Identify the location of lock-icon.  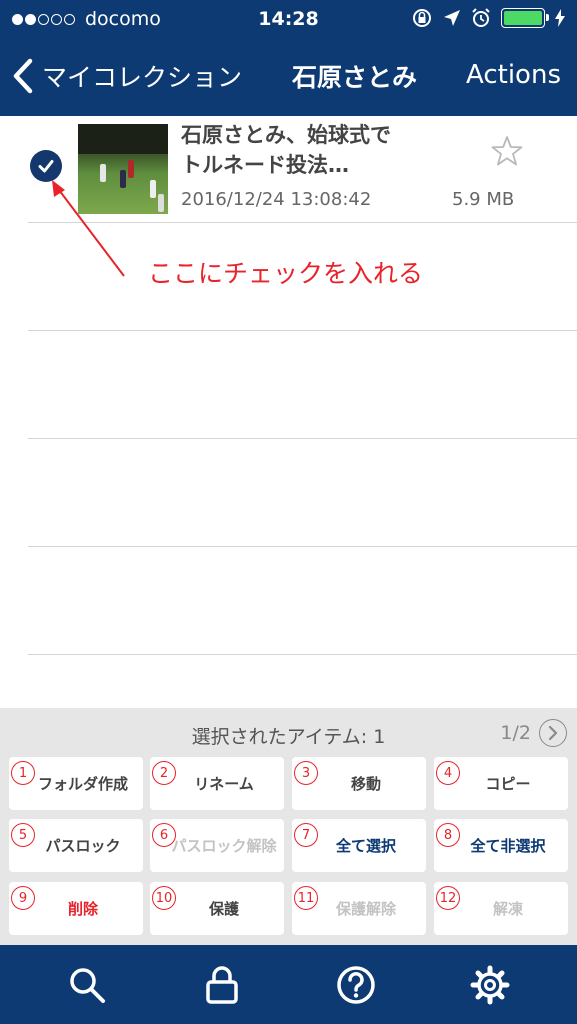
(222, 985).